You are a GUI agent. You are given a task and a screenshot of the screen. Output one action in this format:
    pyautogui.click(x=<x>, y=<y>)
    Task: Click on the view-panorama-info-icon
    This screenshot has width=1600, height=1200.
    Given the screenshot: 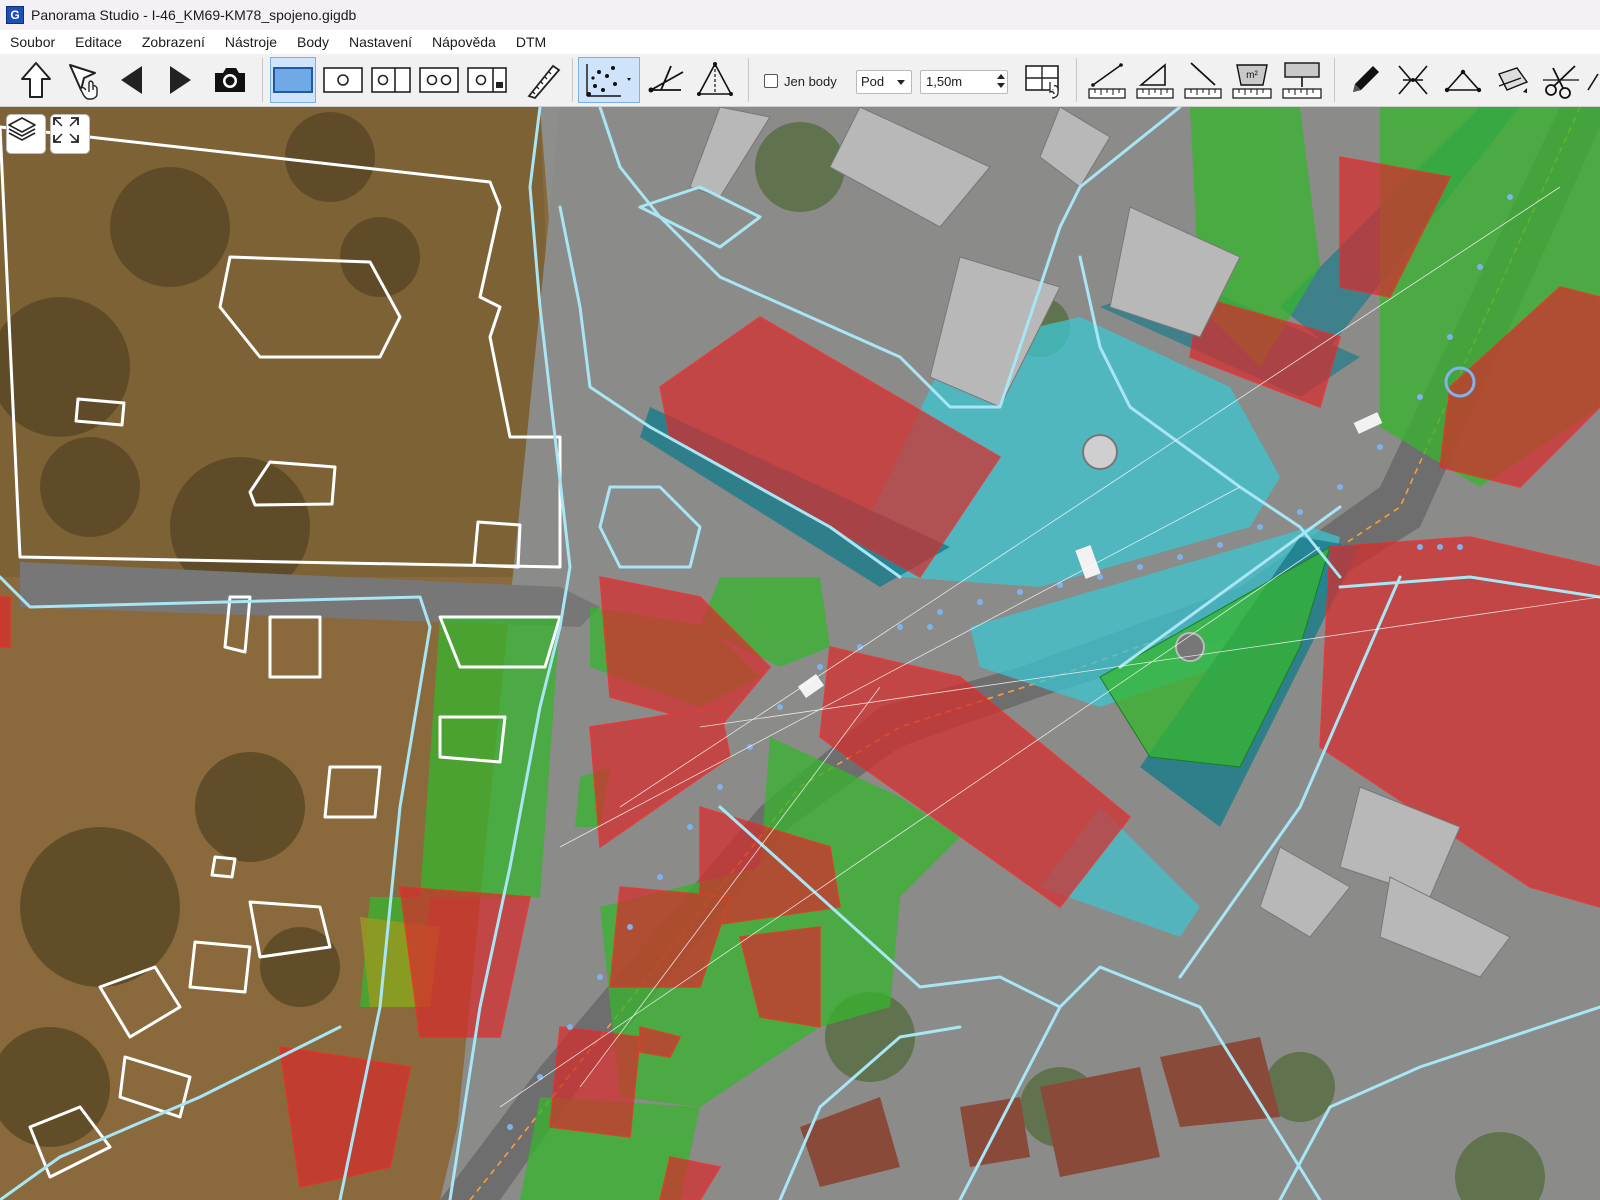 What is the action you would take?
    pyautogui.click(x=487, y=80)
    